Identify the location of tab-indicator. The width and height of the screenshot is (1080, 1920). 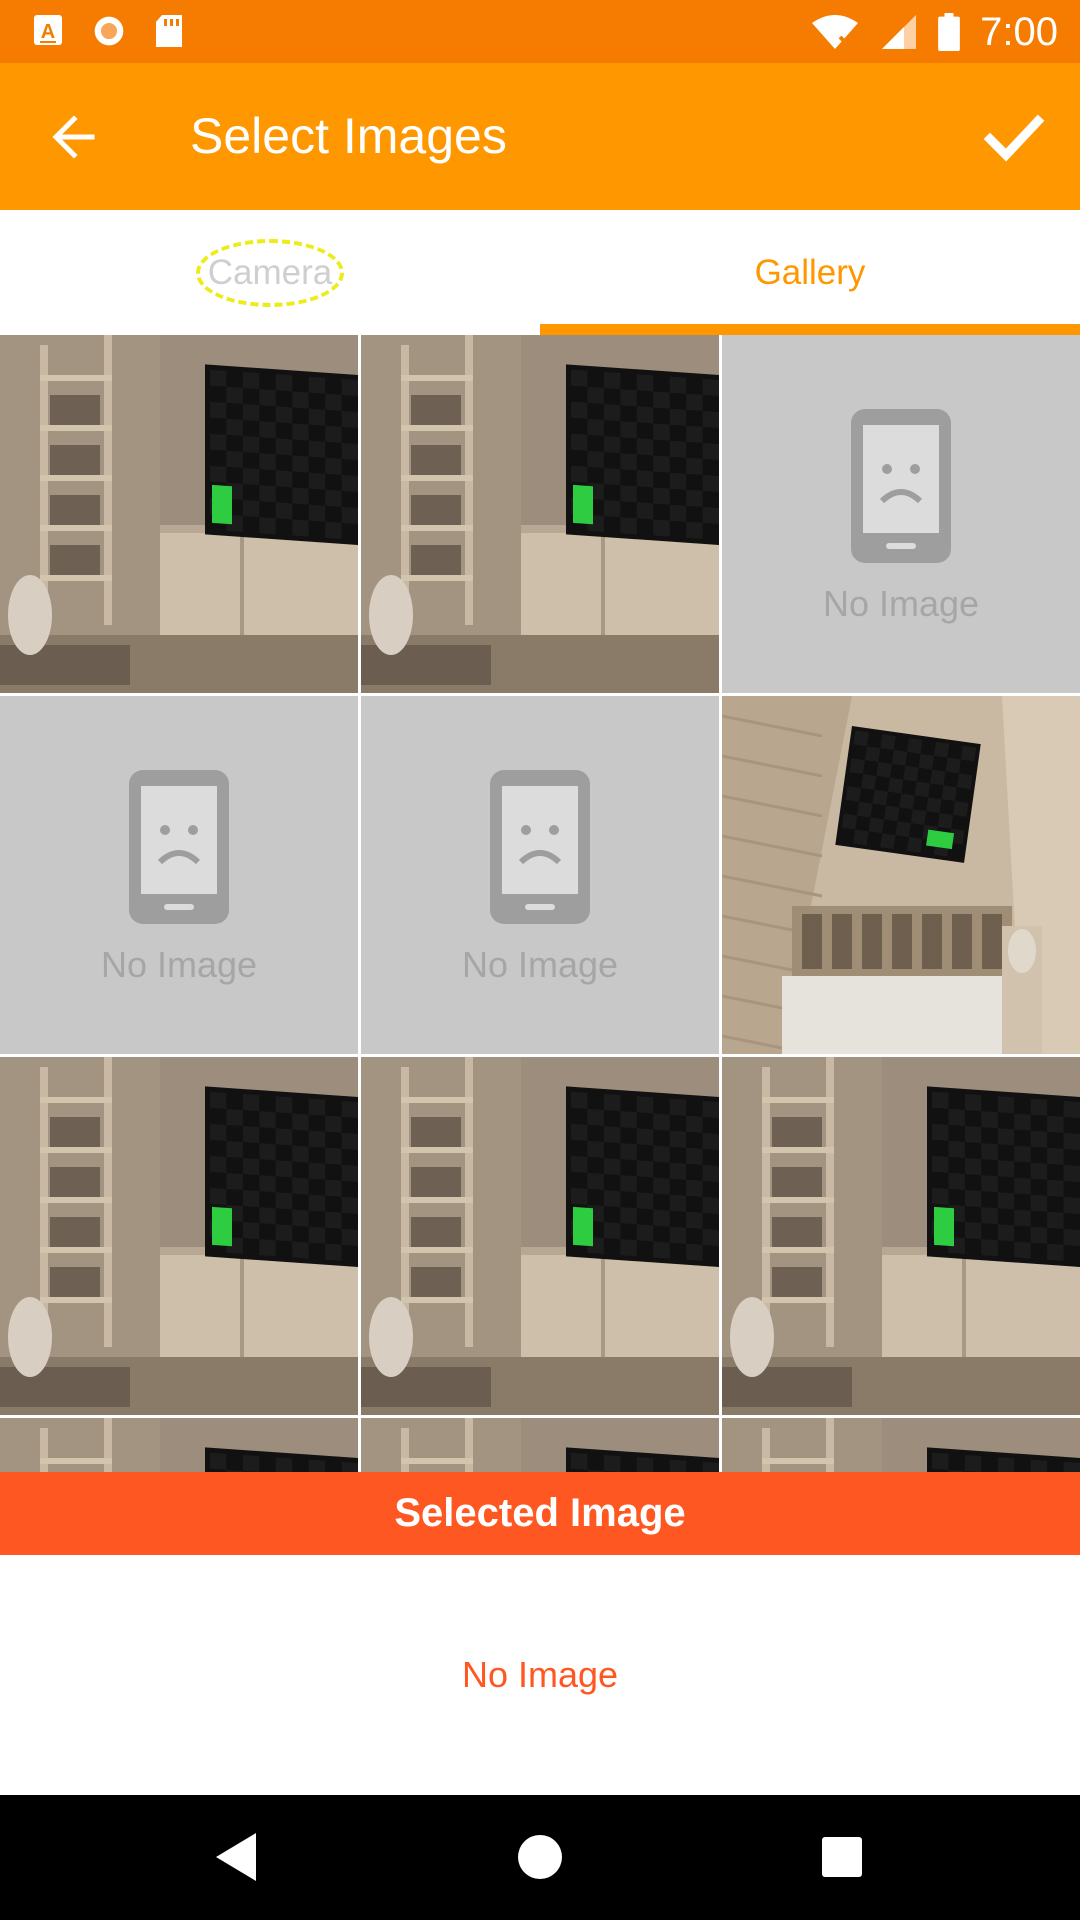
(810, 329).